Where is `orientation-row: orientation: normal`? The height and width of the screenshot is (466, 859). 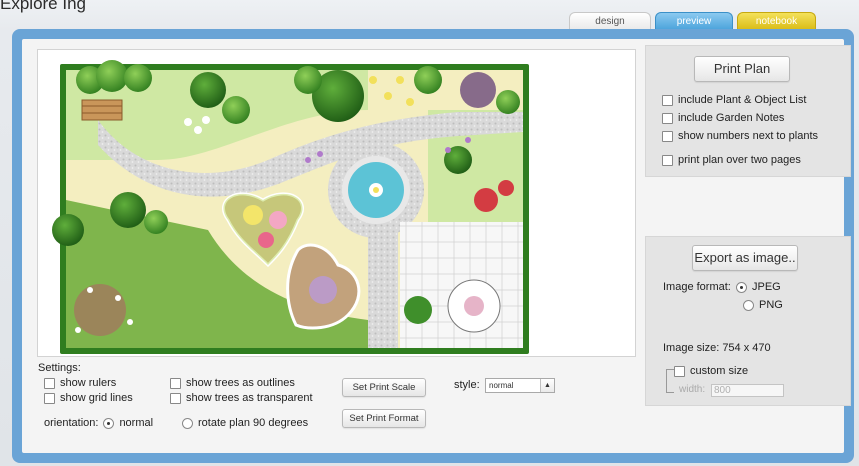
orientation-row: orientation: normal is located at coordinates (98, 423).